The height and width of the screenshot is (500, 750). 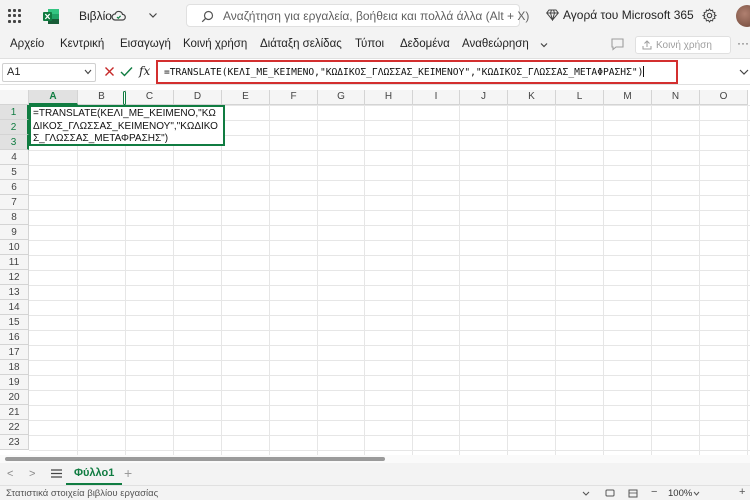 I want to click on tab-home: Κεντρική, so click(x=82, y=44).